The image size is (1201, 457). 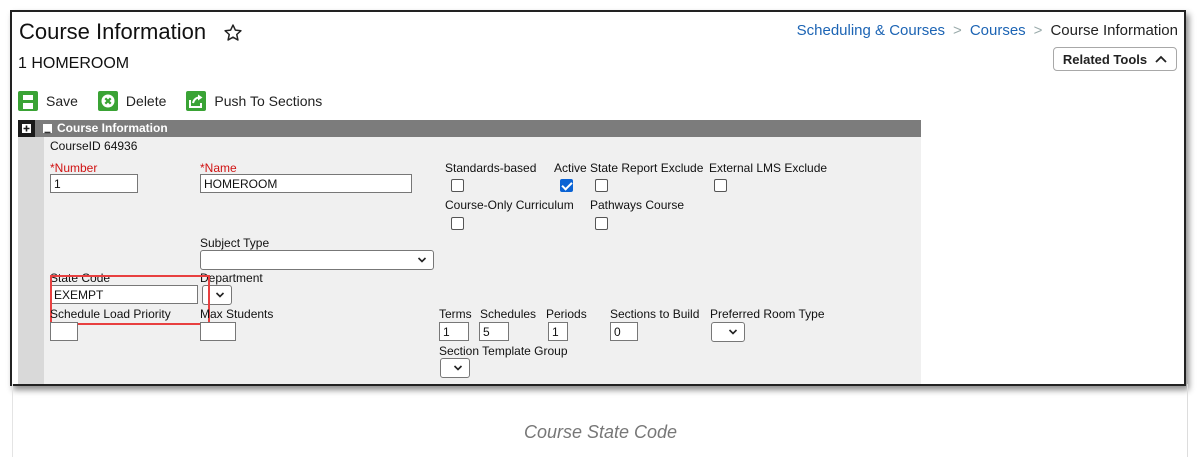 What do you see at coordinates (113, 31) in the screenshot?
I see `page-title: Course Information` at bounding box center [113, 31].